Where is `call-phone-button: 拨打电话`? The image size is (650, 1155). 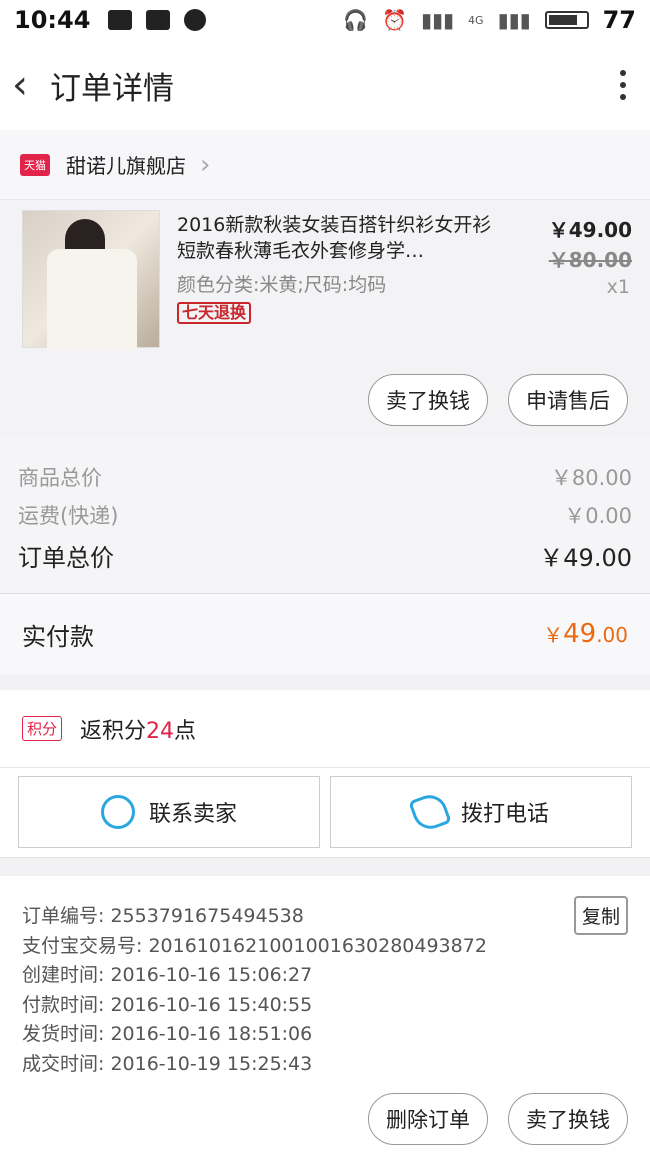 call-phone-button: 拨打电话 is located at coordinates (481, 812).